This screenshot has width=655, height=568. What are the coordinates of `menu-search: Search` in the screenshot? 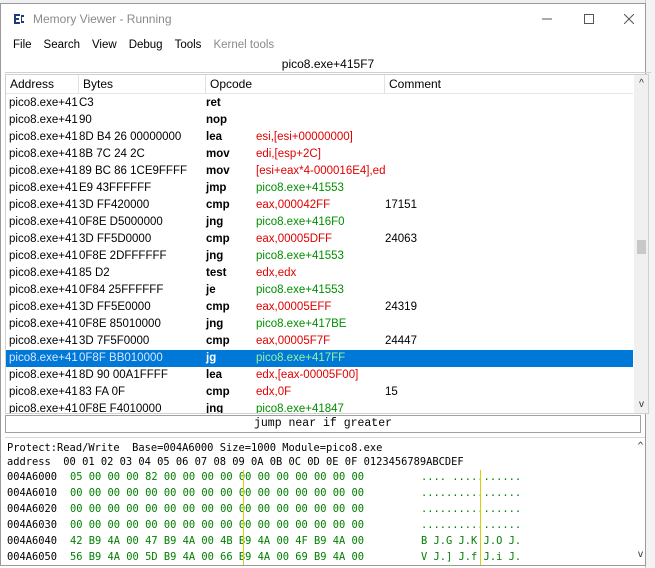 It's located at (62, 45).